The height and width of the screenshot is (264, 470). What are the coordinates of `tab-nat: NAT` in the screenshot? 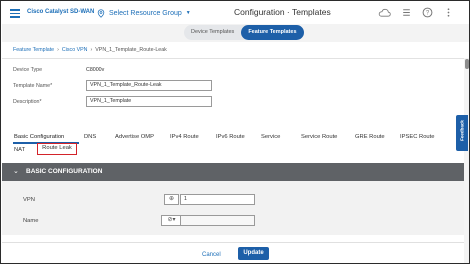 It's located at (19, 150).